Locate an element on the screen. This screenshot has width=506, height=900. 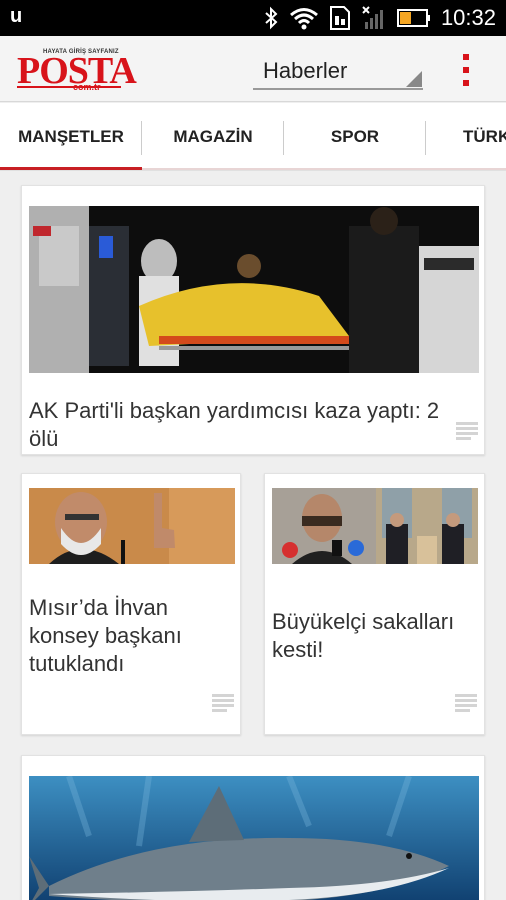
tab-magazin: MAGAZİN is located at coordinates (213, 136).